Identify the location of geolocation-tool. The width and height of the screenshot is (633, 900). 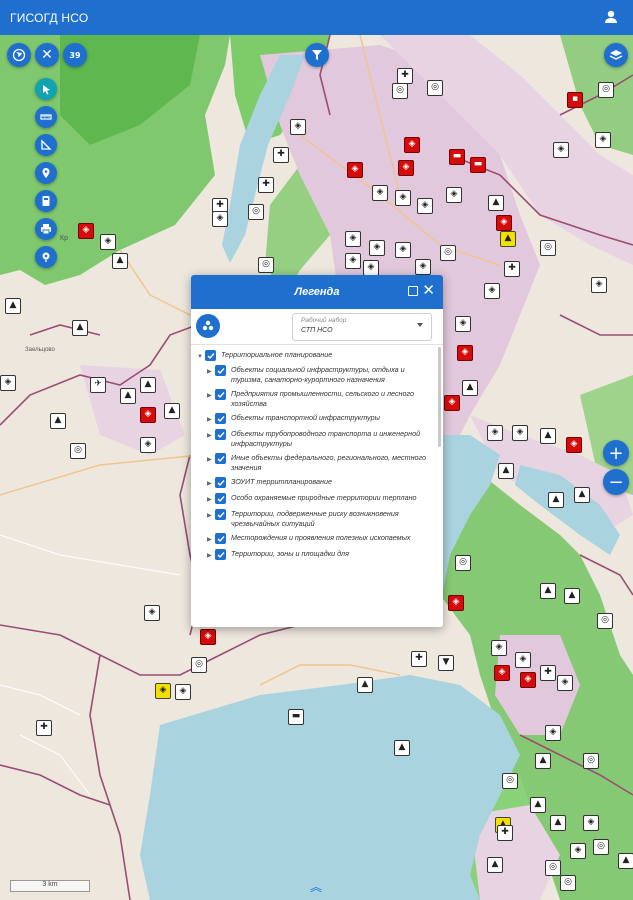
(46, 257).